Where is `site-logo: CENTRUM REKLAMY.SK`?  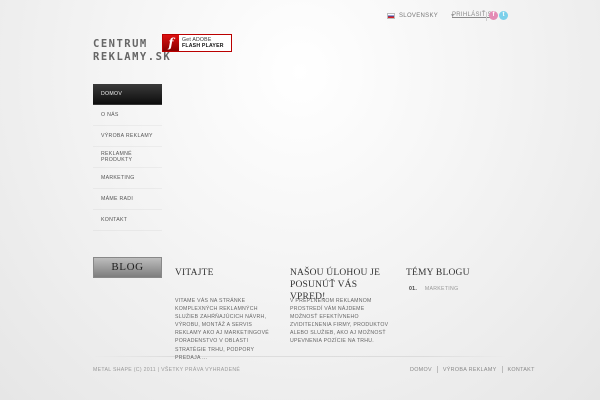 site-logo: CENTRUM REKLAMY.SK is located at coordinates (132, 51).